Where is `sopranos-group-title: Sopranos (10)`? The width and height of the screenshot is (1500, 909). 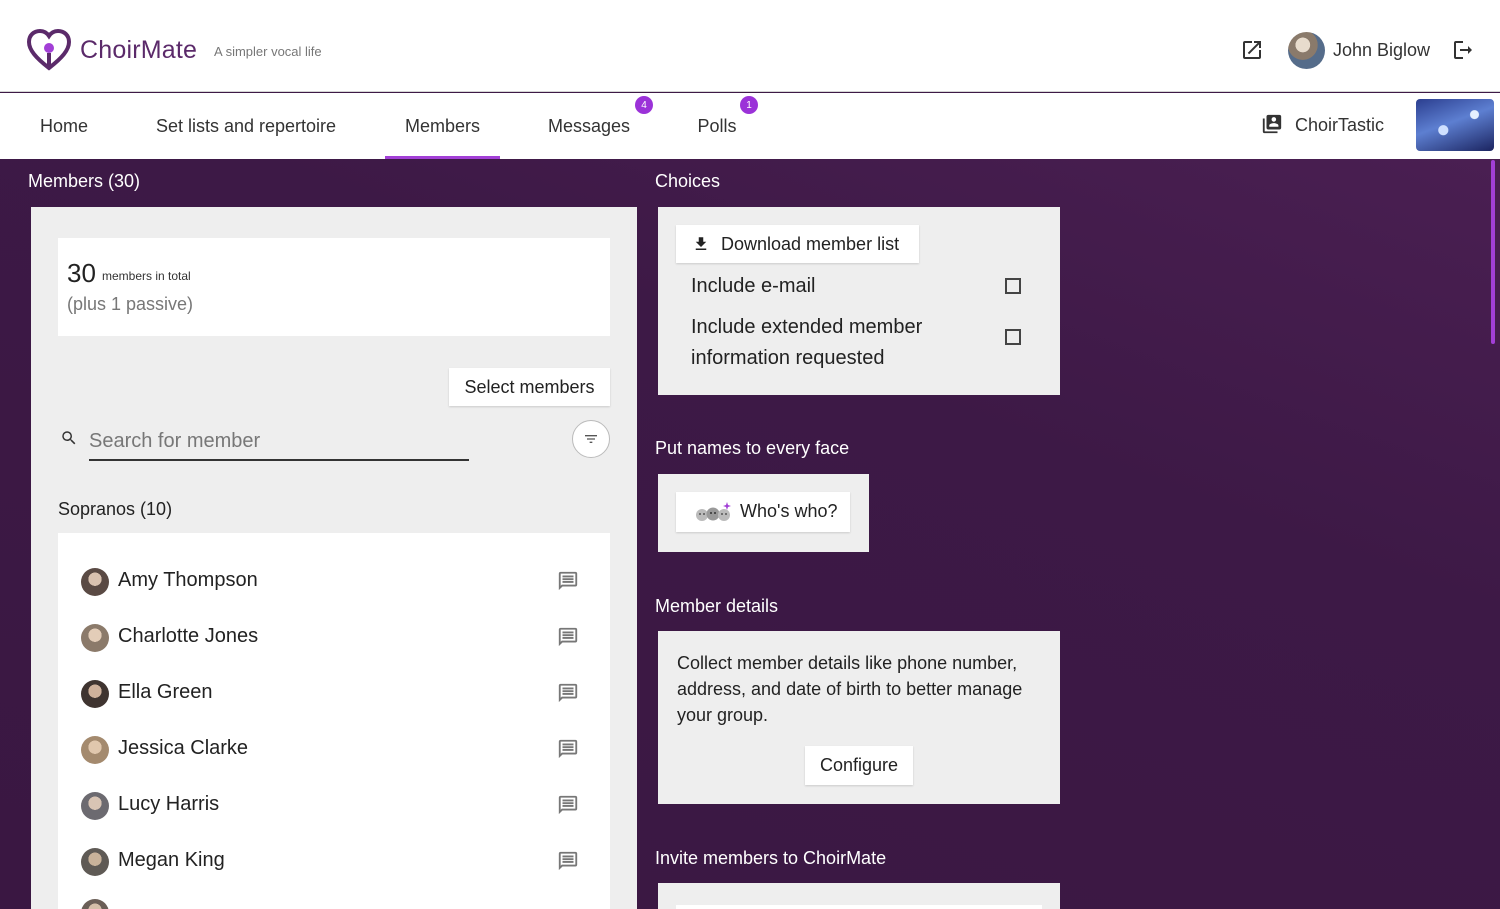
sopranos-group-title: Sopranos (10) is located at coordinates (115, 509).